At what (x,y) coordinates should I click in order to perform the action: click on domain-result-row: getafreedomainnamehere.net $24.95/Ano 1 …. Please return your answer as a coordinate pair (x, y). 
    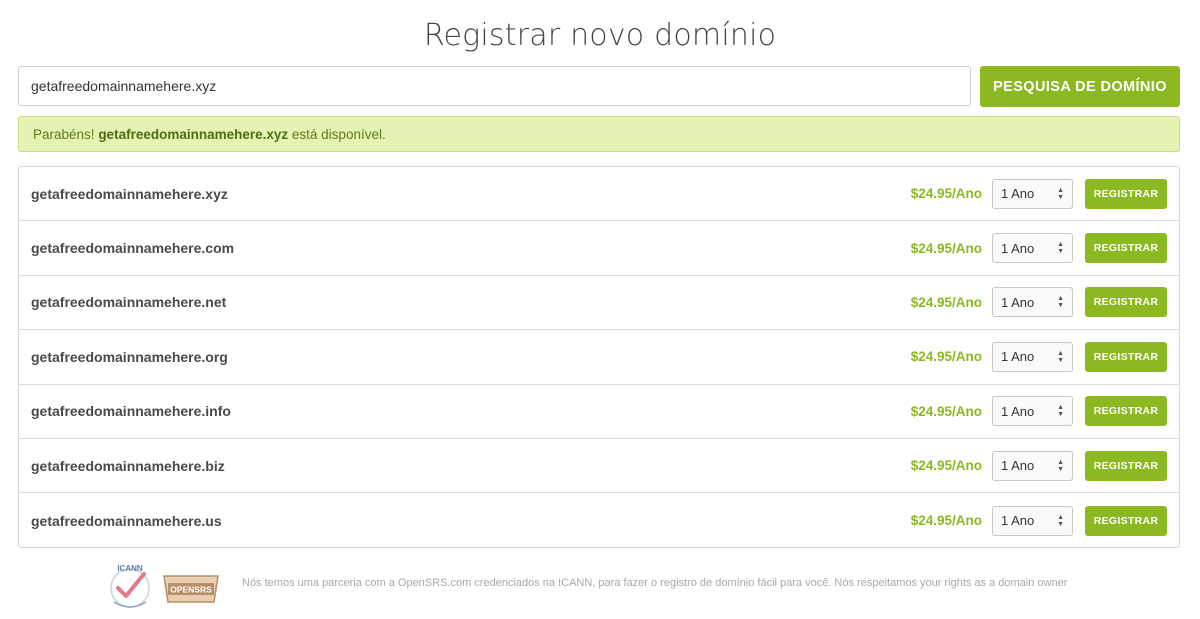
    Looking at the image, I should click on (599, 303).